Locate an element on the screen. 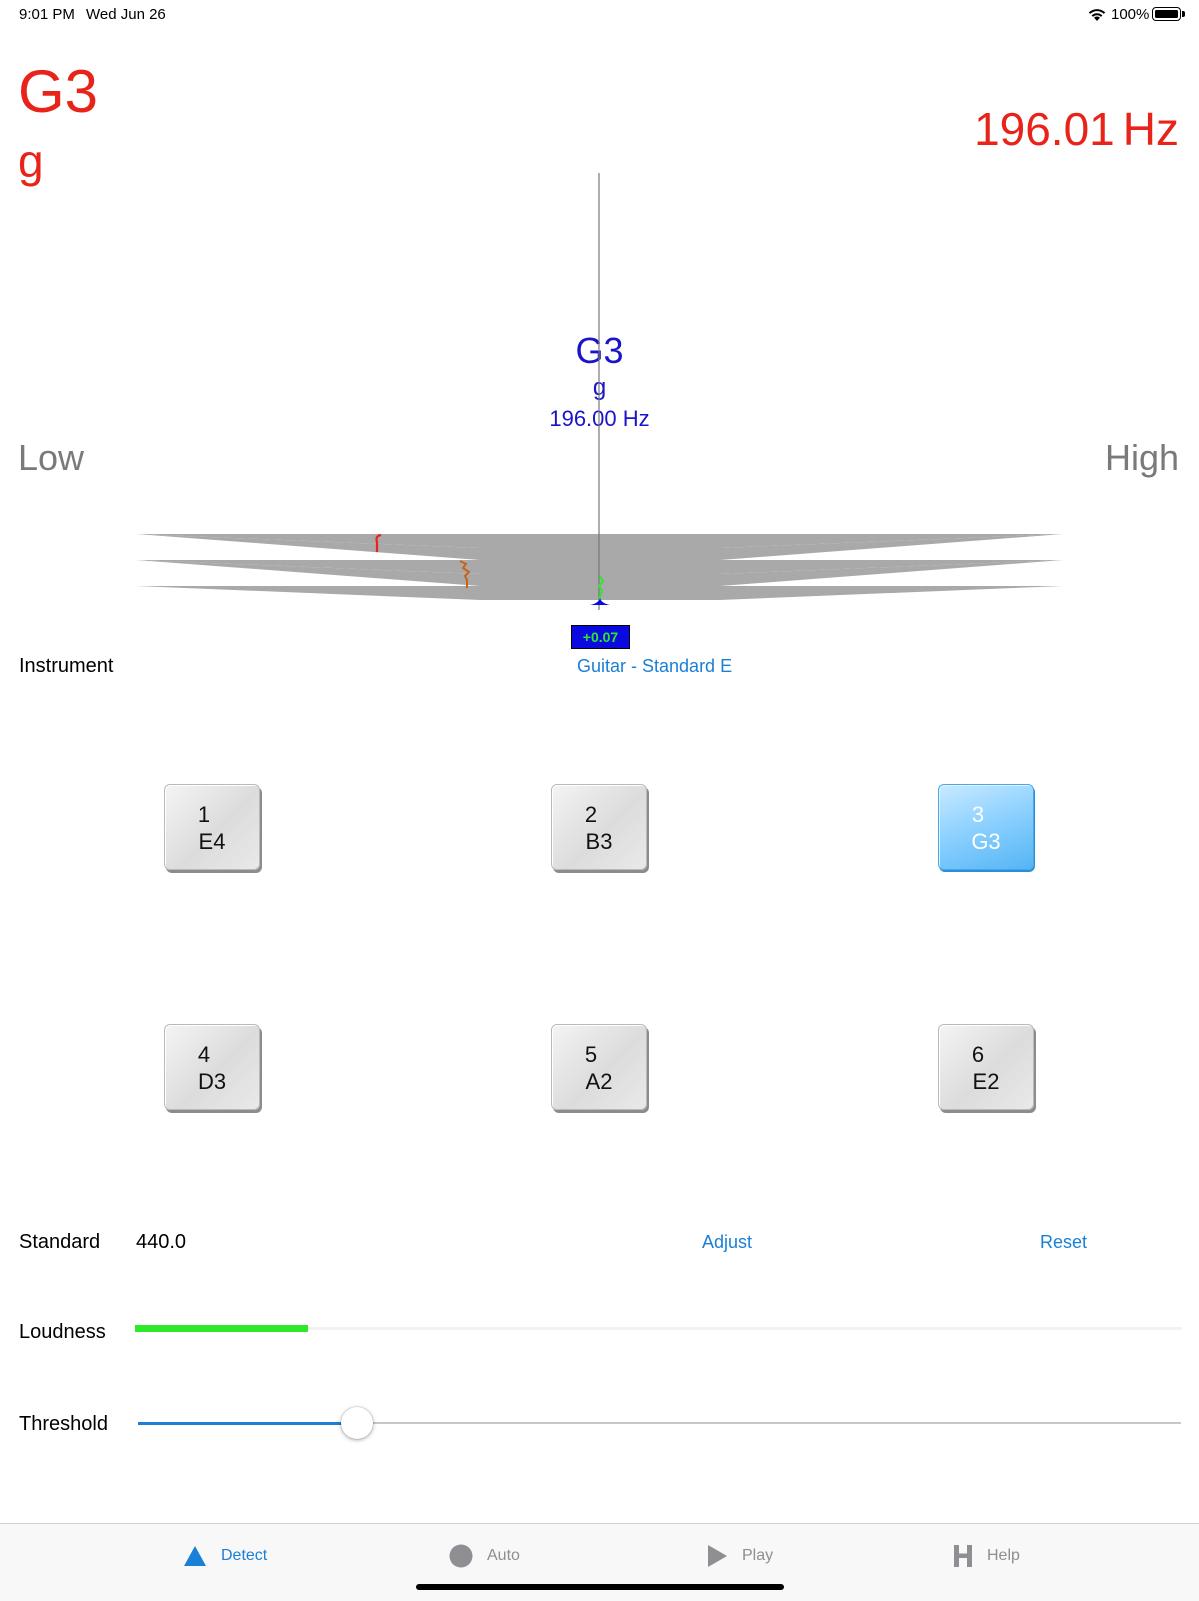 Image resolution: width=1199 pixels, height=1601 pixels. string-number: 5 is located at coordinates (591, 1054).